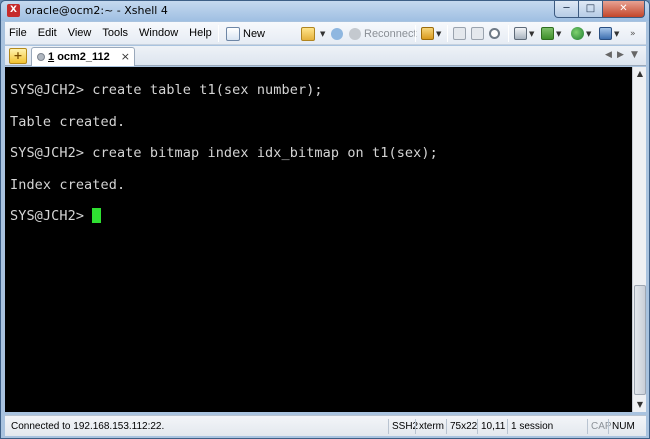 The width and height of the screenshot is (650, 439). What do you see at coordinates (531, 426) in the screenshot?
I see `status-sessions: 1 session` at bounding box center [531, 426].